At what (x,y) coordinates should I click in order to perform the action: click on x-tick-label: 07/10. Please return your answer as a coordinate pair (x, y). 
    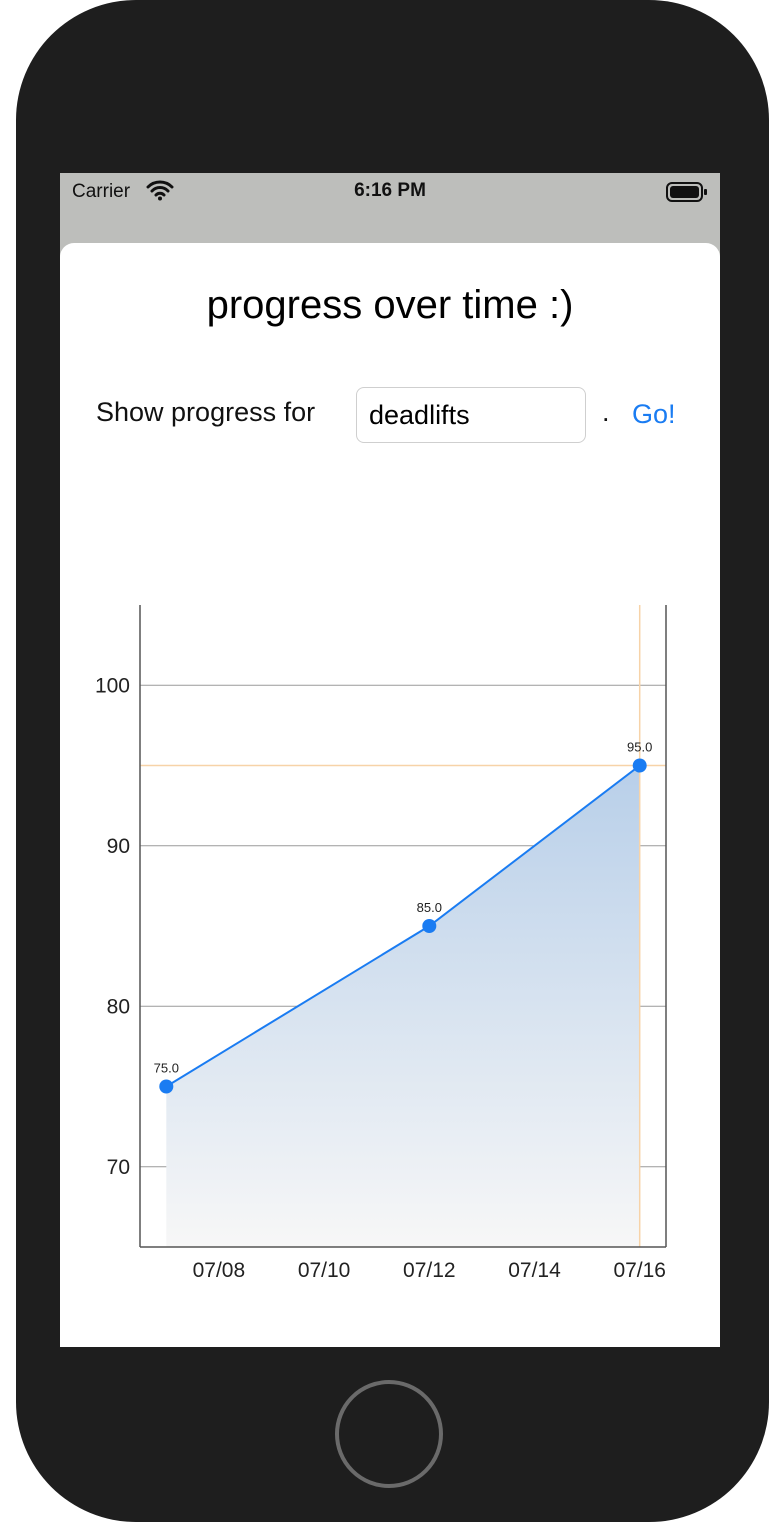
    Looking at the image, I should click on (324, 1270).